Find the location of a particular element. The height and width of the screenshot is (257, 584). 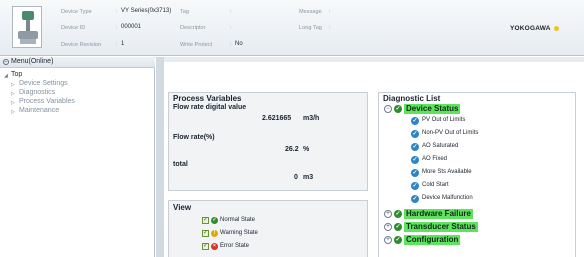

warning-state-label: Warning State is located at coordinates (239, 233).